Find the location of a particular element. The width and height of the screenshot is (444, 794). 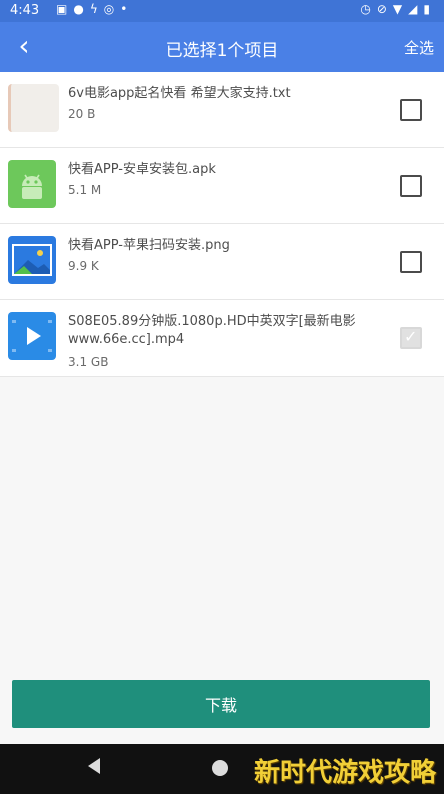

status-left-icons: ▣●ϟ◎• is located at coordinates (94, 9).